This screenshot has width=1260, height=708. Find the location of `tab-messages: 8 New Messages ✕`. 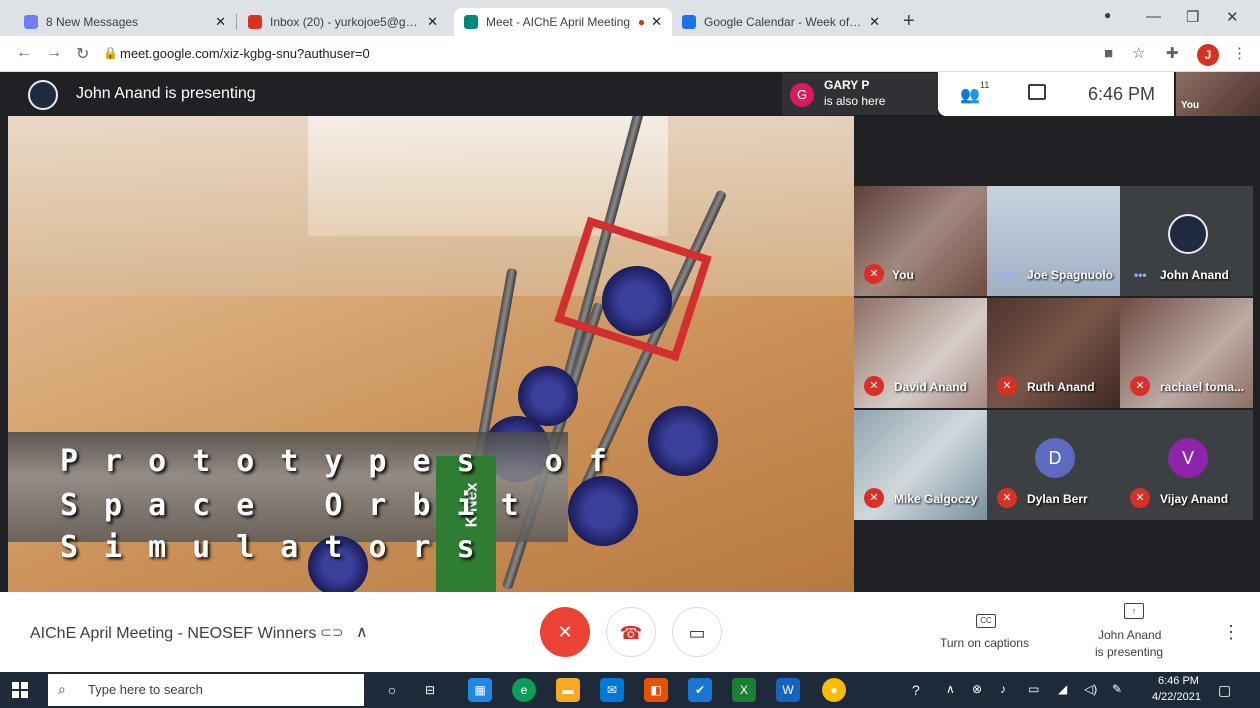

tab-messages: 8 New Messages ✕ is located at coordinates (125, 22).